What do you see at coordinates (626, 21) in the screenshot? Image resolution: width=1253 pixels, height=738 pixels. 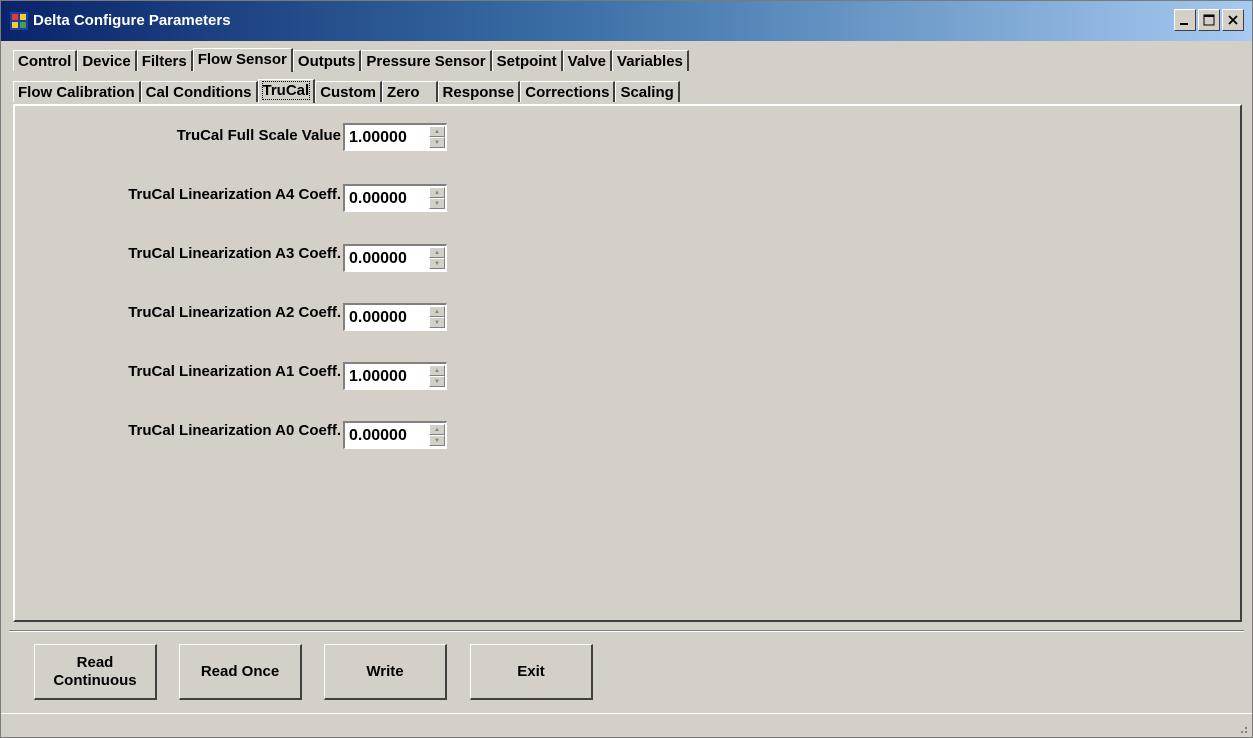 I see `title-bar: Delta Configure Parameters` at bounding box center [626, 21].